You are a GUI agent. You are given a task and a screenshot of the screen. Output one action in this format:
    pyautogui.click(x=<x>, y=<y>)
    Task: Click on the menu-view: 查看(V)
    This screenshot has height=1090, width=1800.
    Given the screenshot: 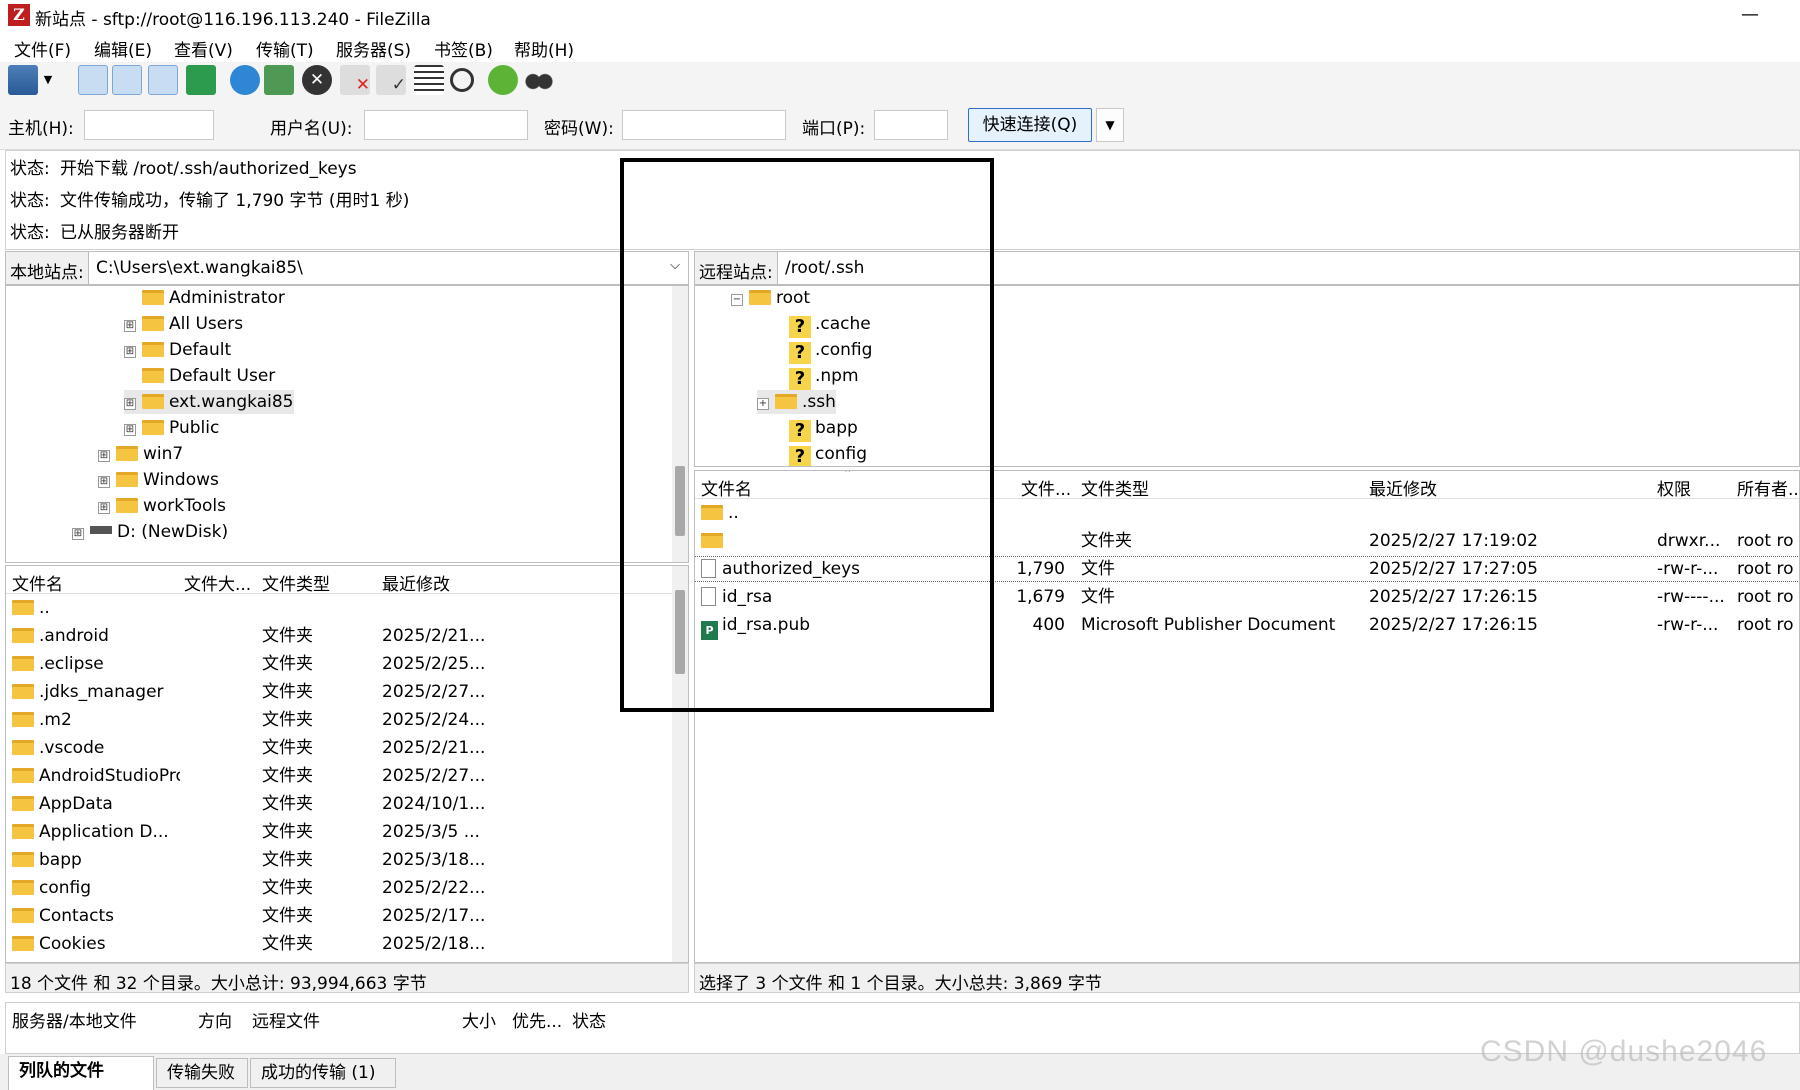 What is the action you would take?
    pyautogui.click(x=203, y=48)
    